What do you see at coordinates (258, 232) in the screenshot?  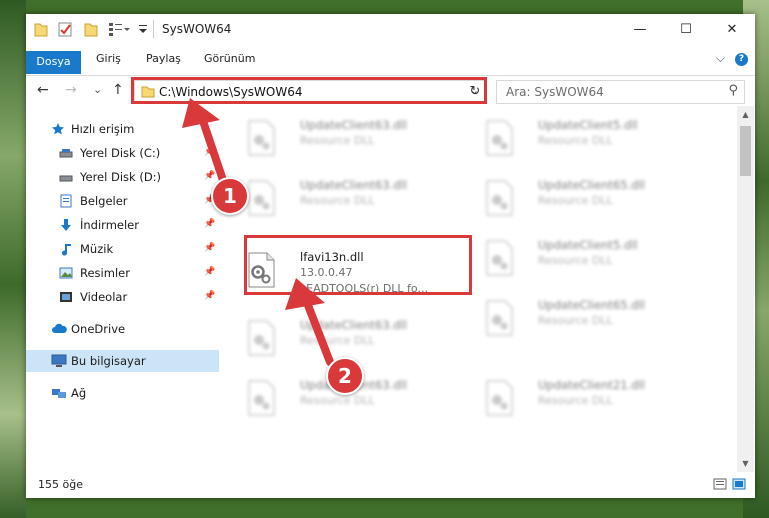 I see `annotation-arrows` at bounding box center [258, 232].